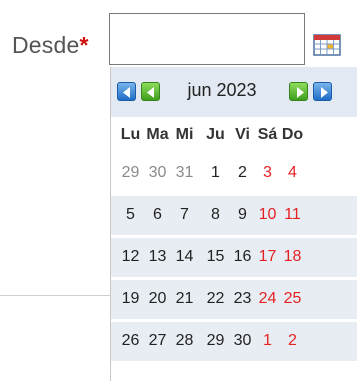 Image resolution: width=357 pixels, height=381 pixels. I want to click on day-cell: 23, so click(242, 299).